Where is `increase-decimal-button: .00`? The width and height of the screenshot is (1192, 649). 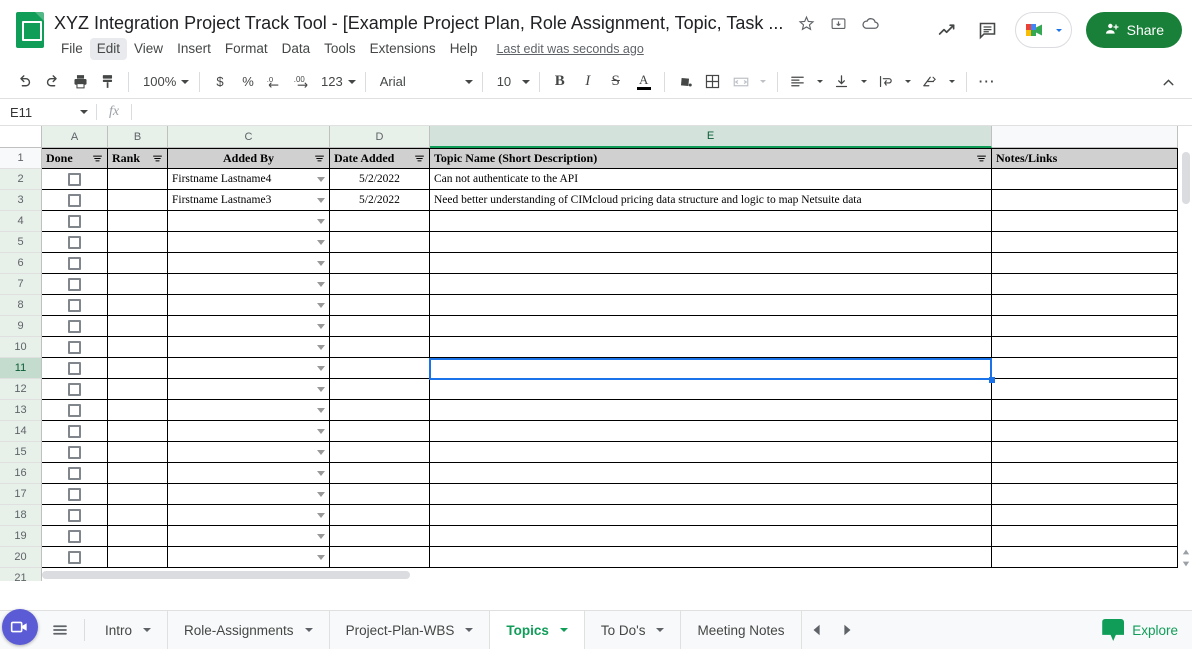 increase-decimal-button: .00 is located at coordinates (304, 82).